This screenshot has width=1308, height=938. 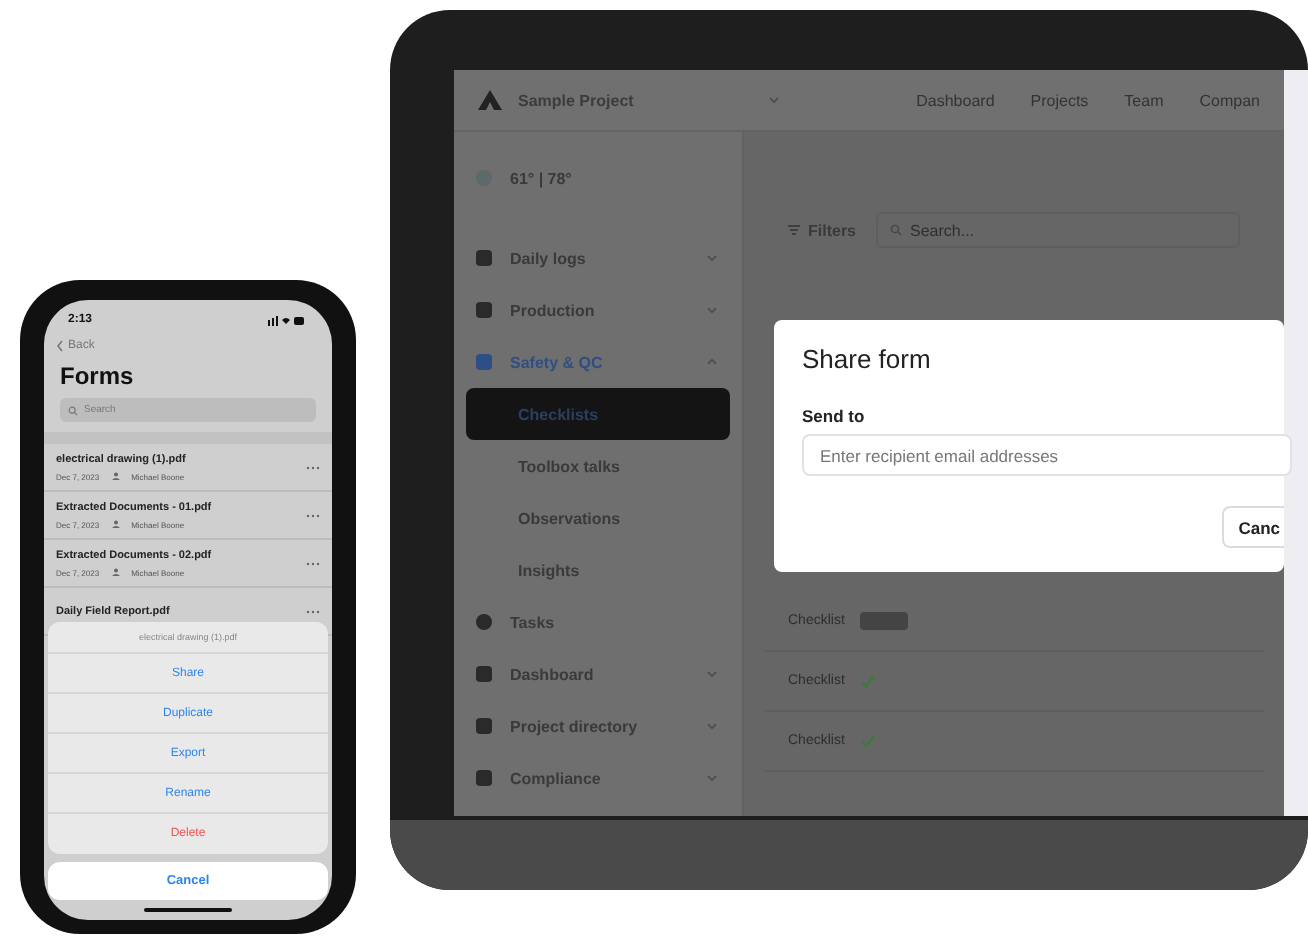 What do you see at coordinates (712, 362) in the screenshot?
I see `chevron-up-icon` at bounding box center [712, 362].